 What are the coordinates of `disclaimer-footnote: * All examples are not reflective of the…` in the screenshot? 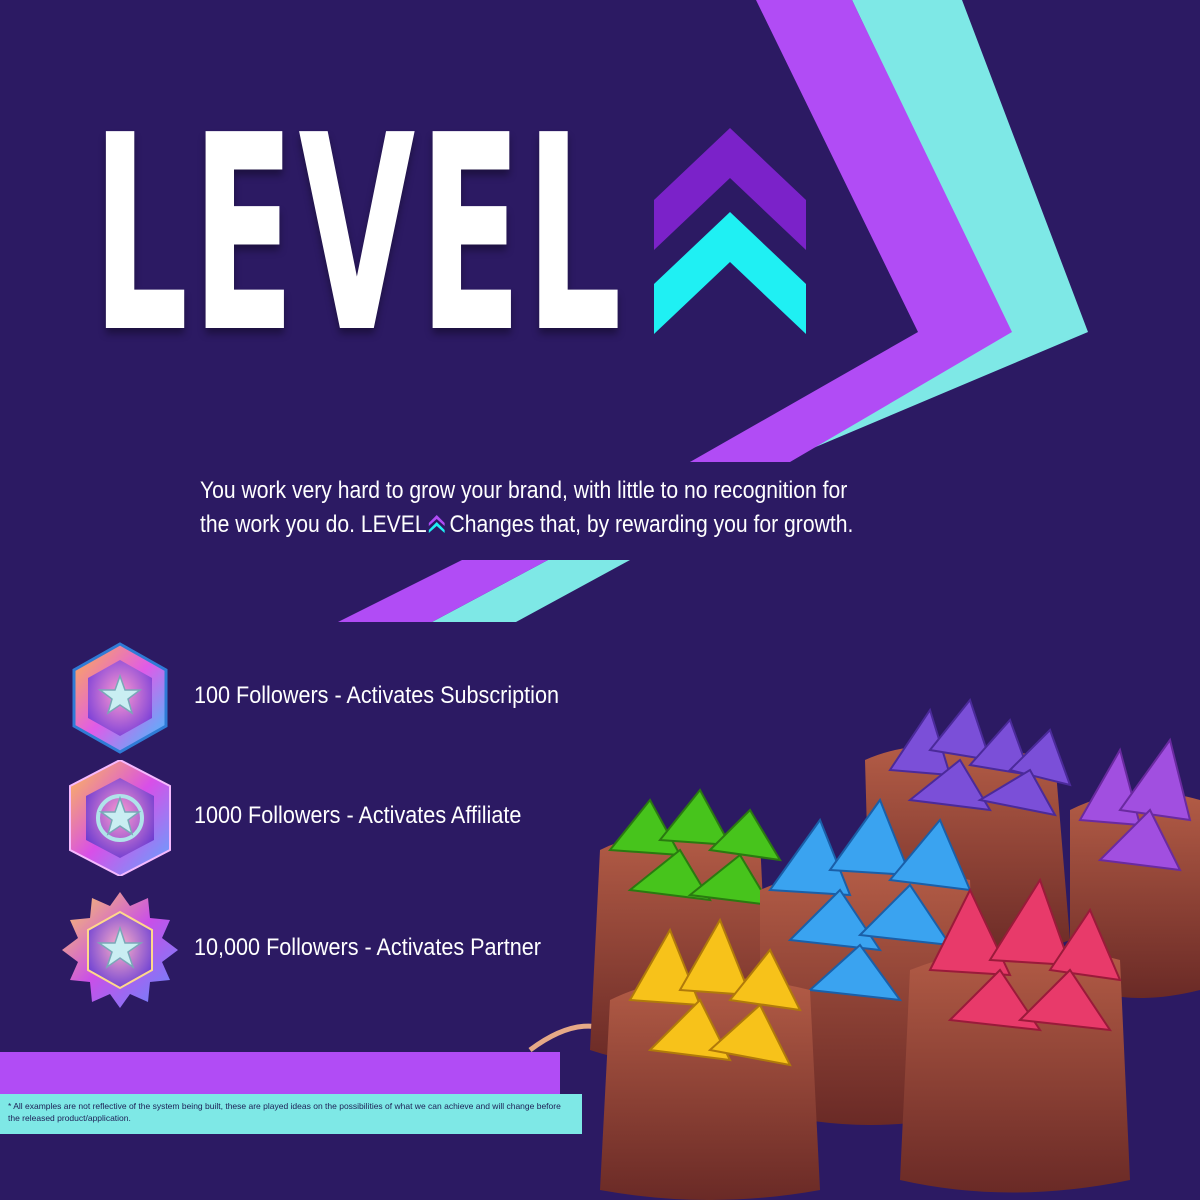 It's located at (284, 1112).